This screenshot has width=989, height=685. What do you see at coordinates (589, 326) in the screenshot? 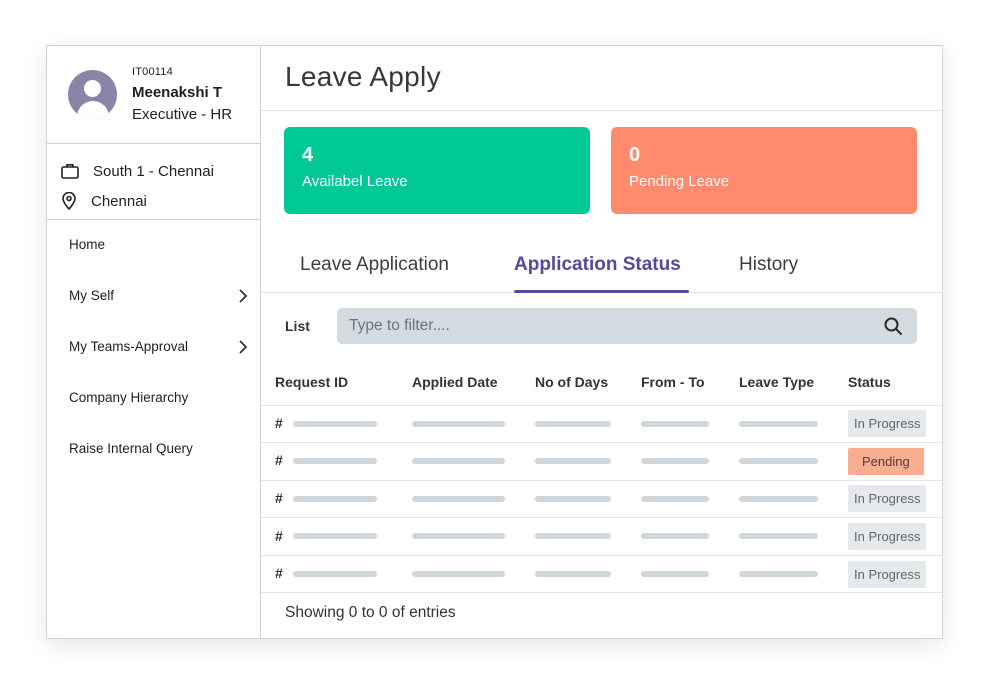
I see `filter-input` at bounding box center [589, 326].